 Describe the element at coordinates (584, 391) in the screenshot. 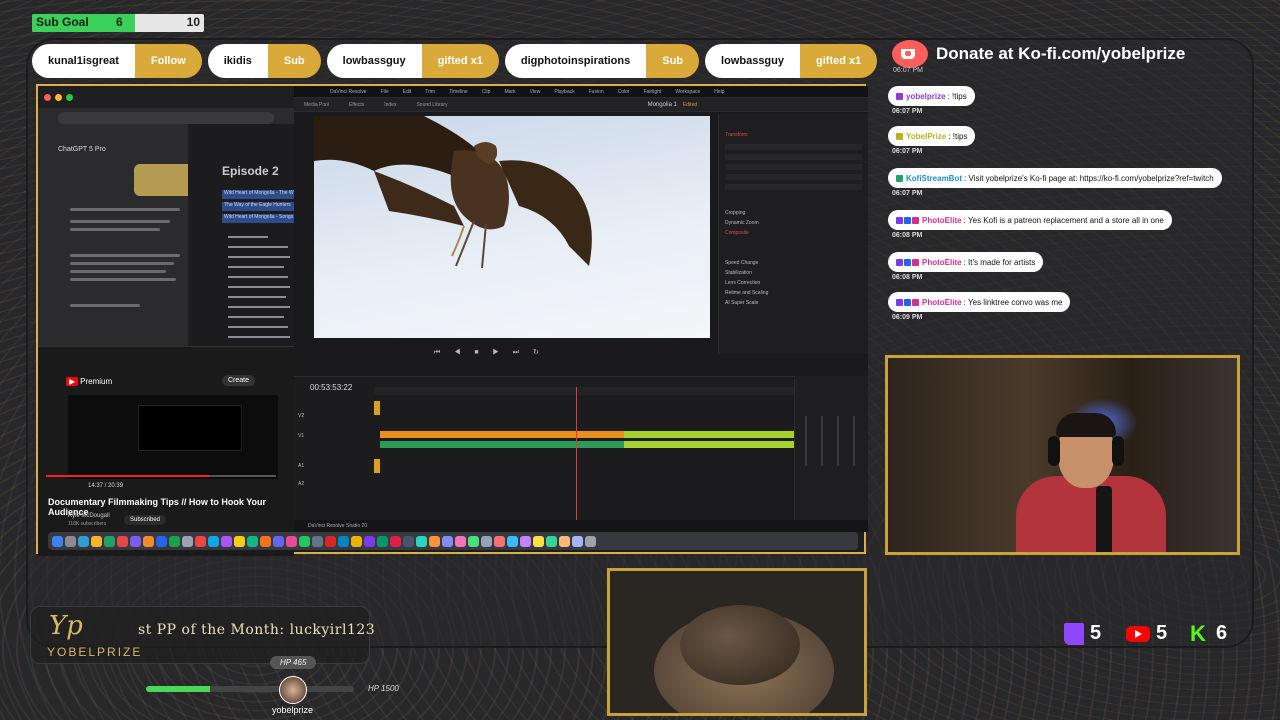

I see `timeline-ruler` at that location.